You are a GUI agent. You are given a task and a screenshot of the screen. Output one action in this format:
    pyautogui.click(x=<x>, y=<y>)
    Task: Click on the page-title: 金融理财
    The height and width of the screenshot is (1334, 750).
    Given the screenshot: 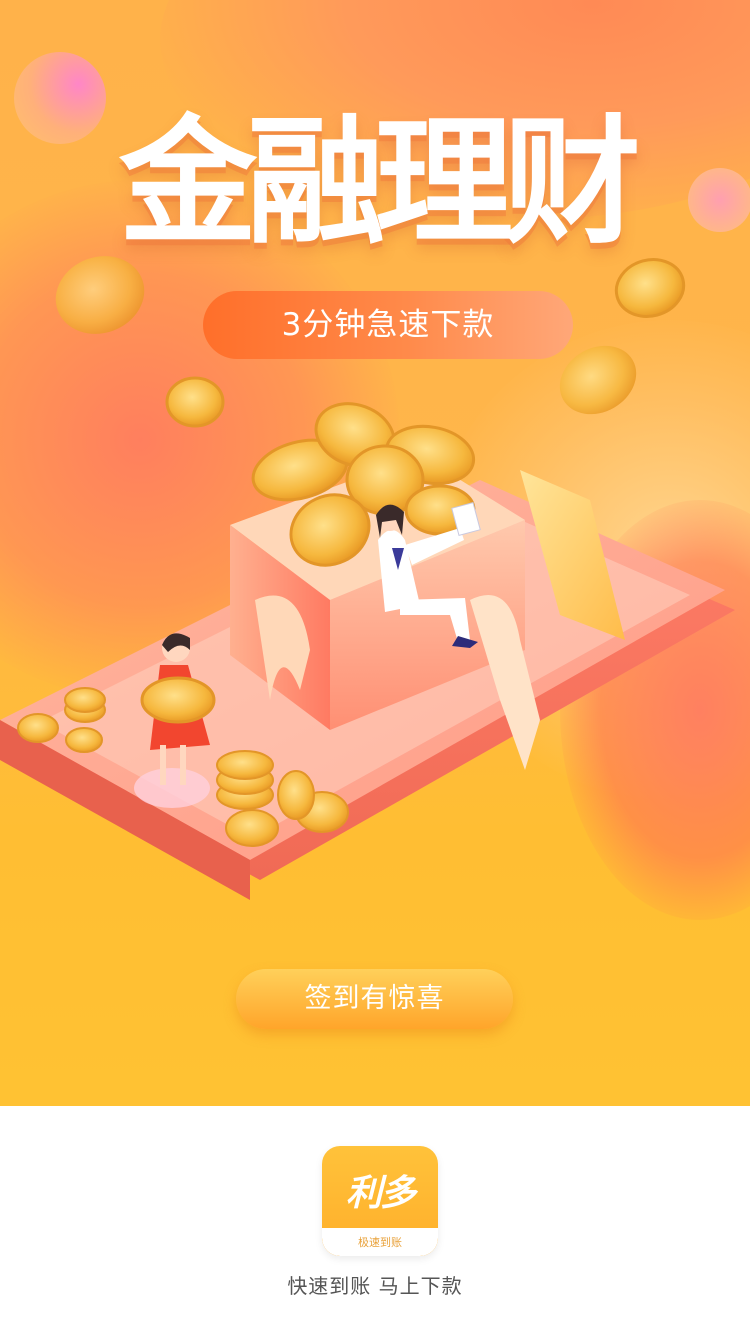 What is the action you would take?
    pyautogui.click(x=379, y=182)
    